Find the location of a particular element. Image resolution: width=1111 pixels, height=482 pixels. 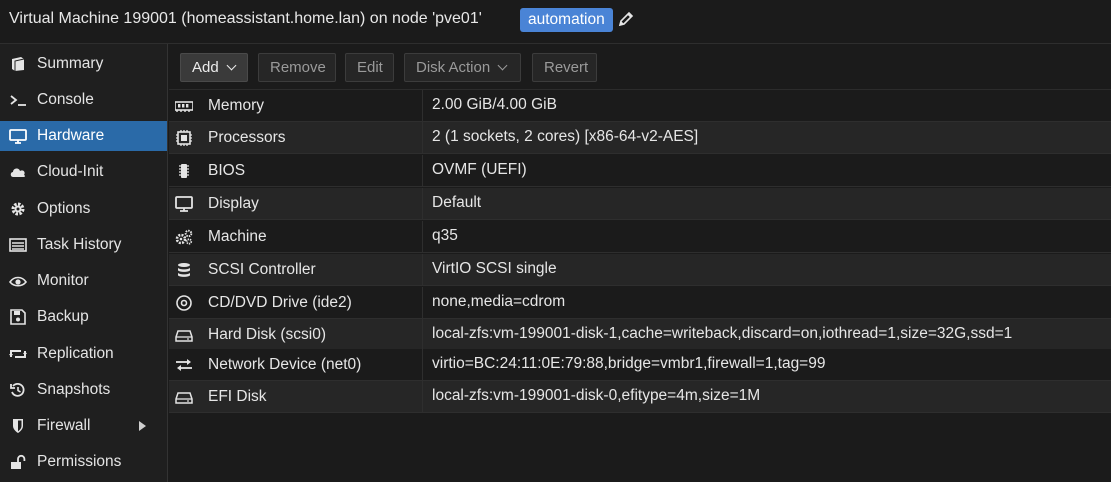

sidebar-item-backup: Backup is located at coordinates (83, 317).